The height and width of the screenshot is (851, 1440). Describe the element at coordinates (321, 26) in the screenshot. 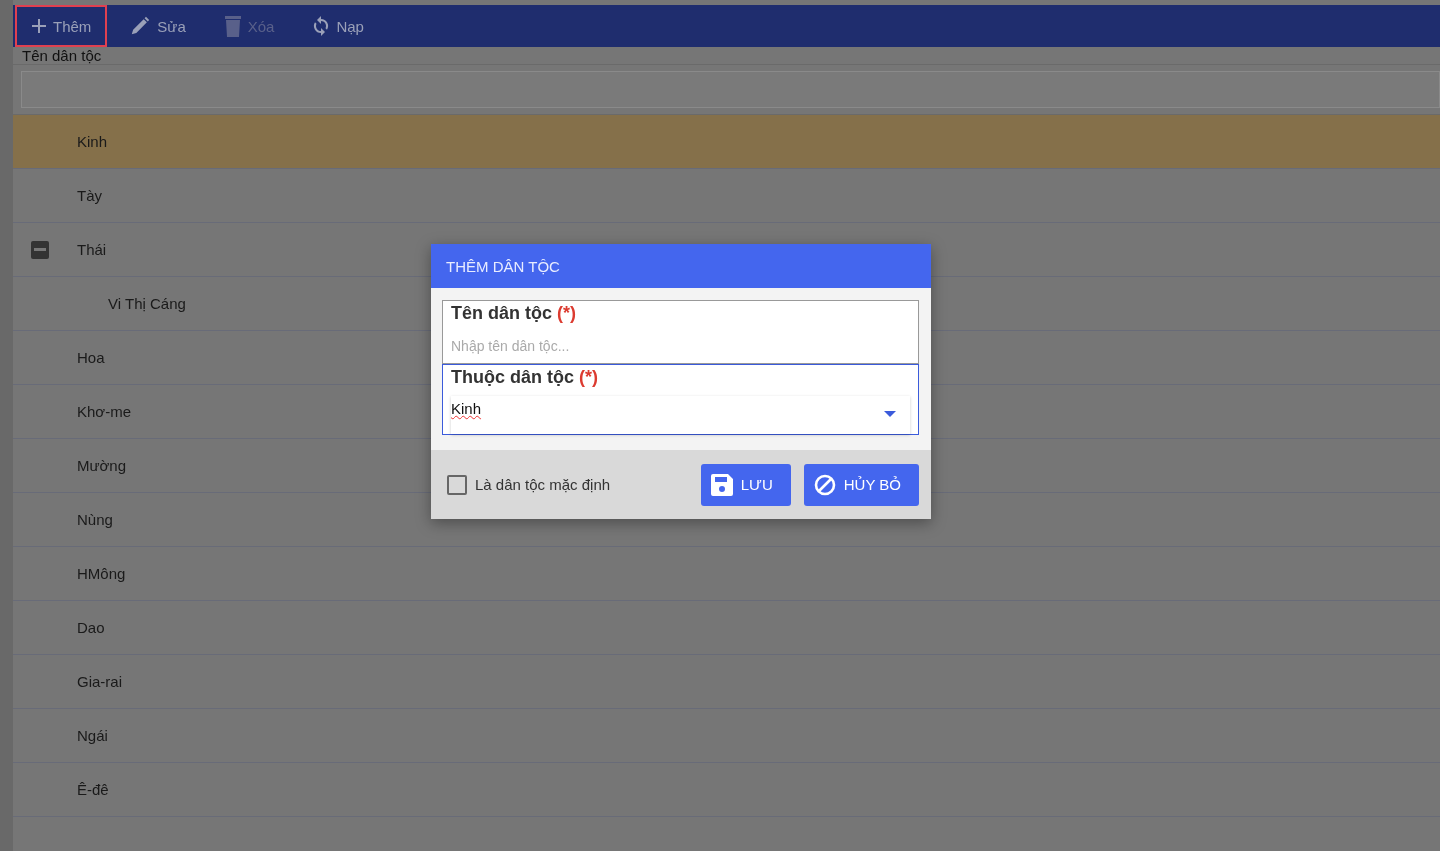

I see `refresh-icon` at that location.